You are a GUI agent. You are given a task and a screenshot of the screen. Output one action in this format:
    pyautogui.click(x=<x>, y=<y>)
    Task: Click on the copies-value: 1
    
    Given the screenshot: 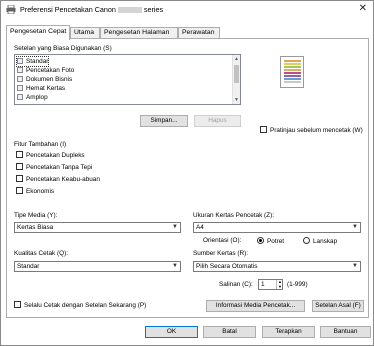 What is the action you would take?
    pyautogui.click(x=263, y=284)
    